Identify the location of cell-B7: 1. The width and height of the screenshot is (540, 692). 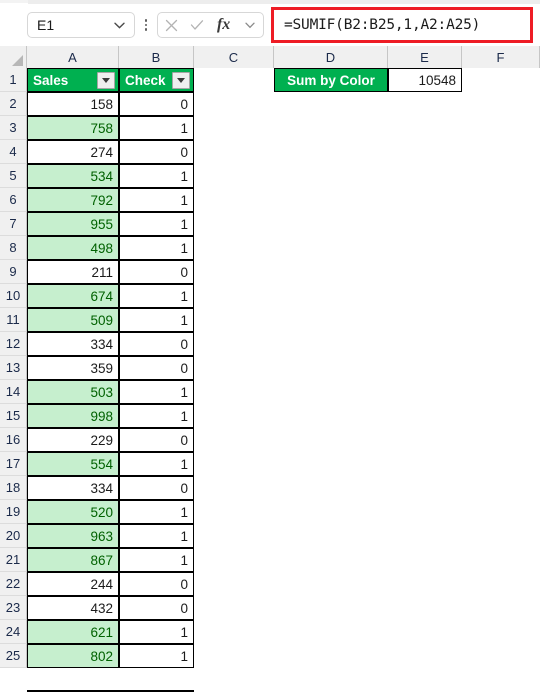
(156, 224).